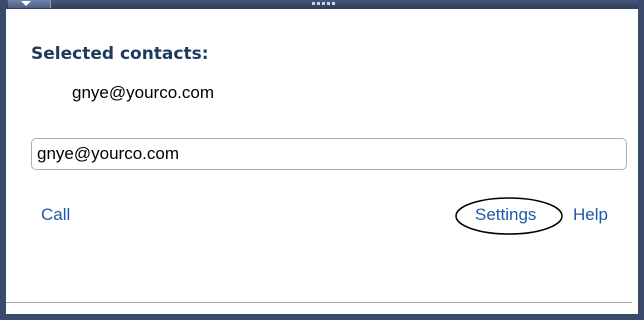  Describe the element at coordinates (143, 92) in the screenshot. I see `selected-contact-item: gnye@yourco.com` at that location.